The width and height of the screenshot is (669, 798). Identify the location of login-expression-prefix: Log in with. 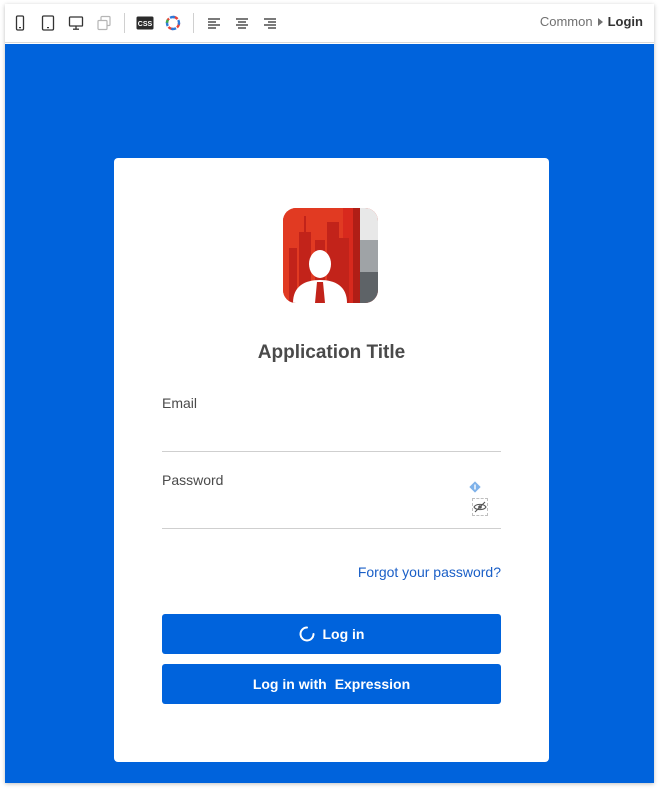
(289, 684).